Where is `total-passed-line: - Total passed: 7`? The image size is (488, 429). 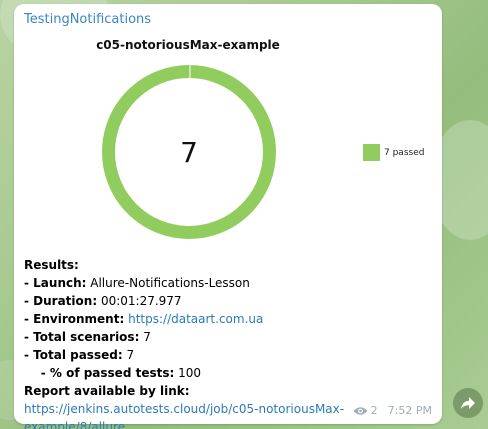 total-passed-line: - Total passed: 7 is located at coordinates (230, 355).